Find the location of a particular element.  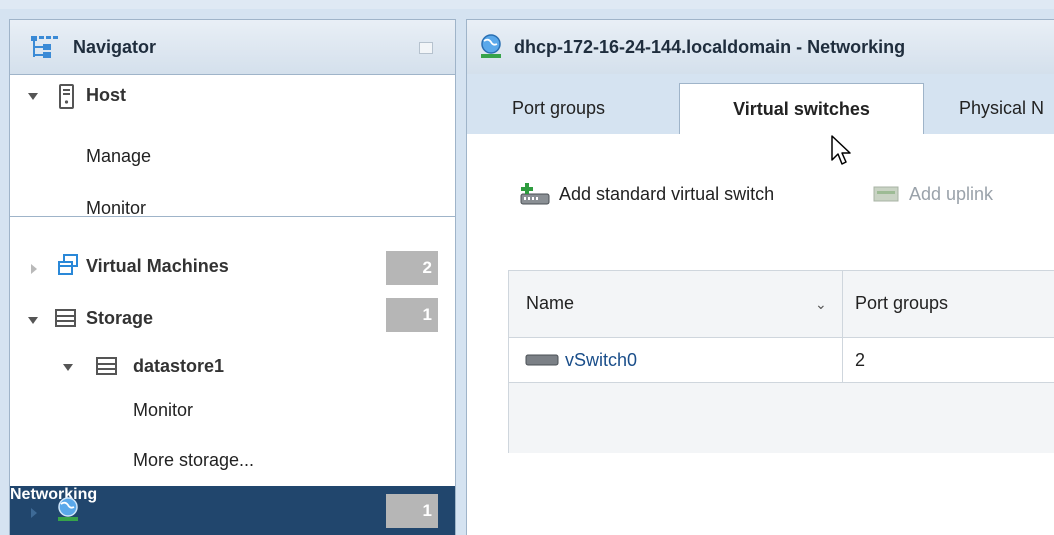

tab-virtual-switches: Virtual switches is located at coordinates (801, 108).